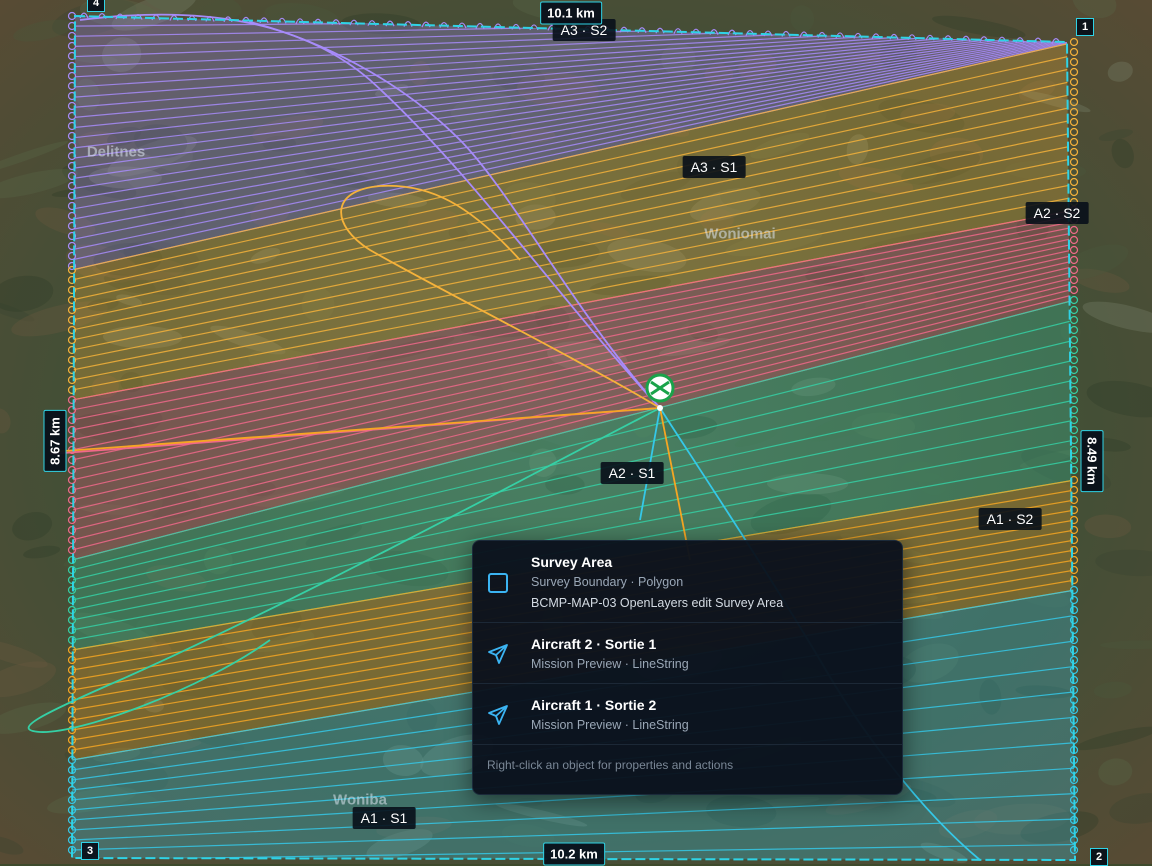 The width and height of the screenshot is (1152, 866). Describe the element at coordinates (607, 582) in the screenshot. I see `popup-item-subtitle: Survey Boundary · Polygon` at that location.